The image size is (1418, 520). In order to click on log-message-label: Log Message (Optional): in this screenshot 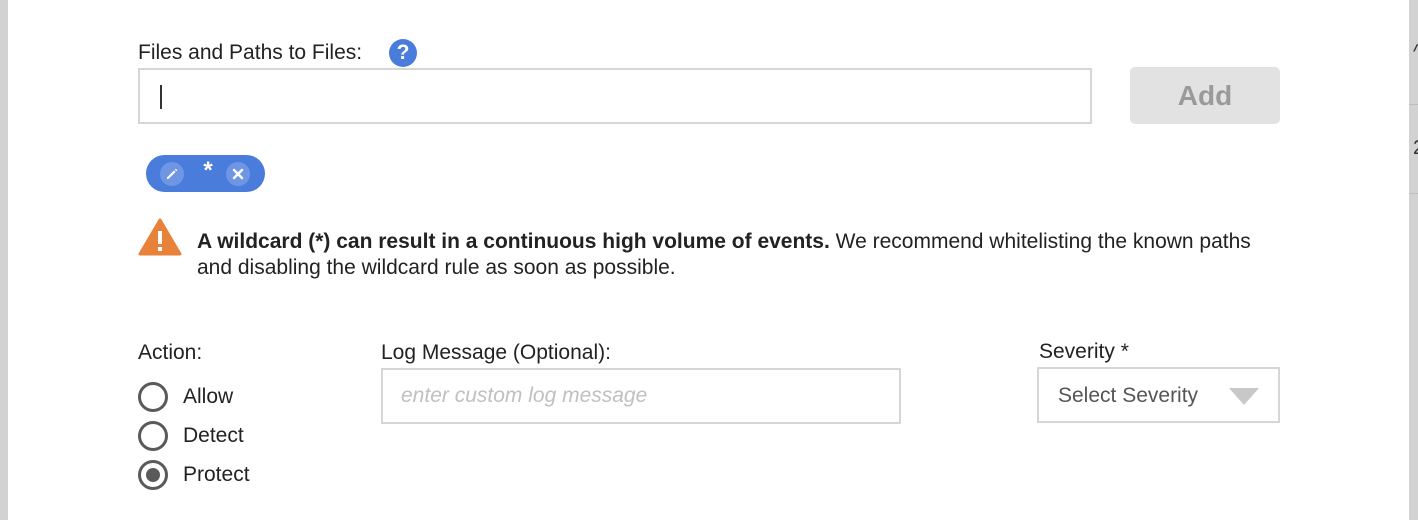, I will do `click(496, 352)`.